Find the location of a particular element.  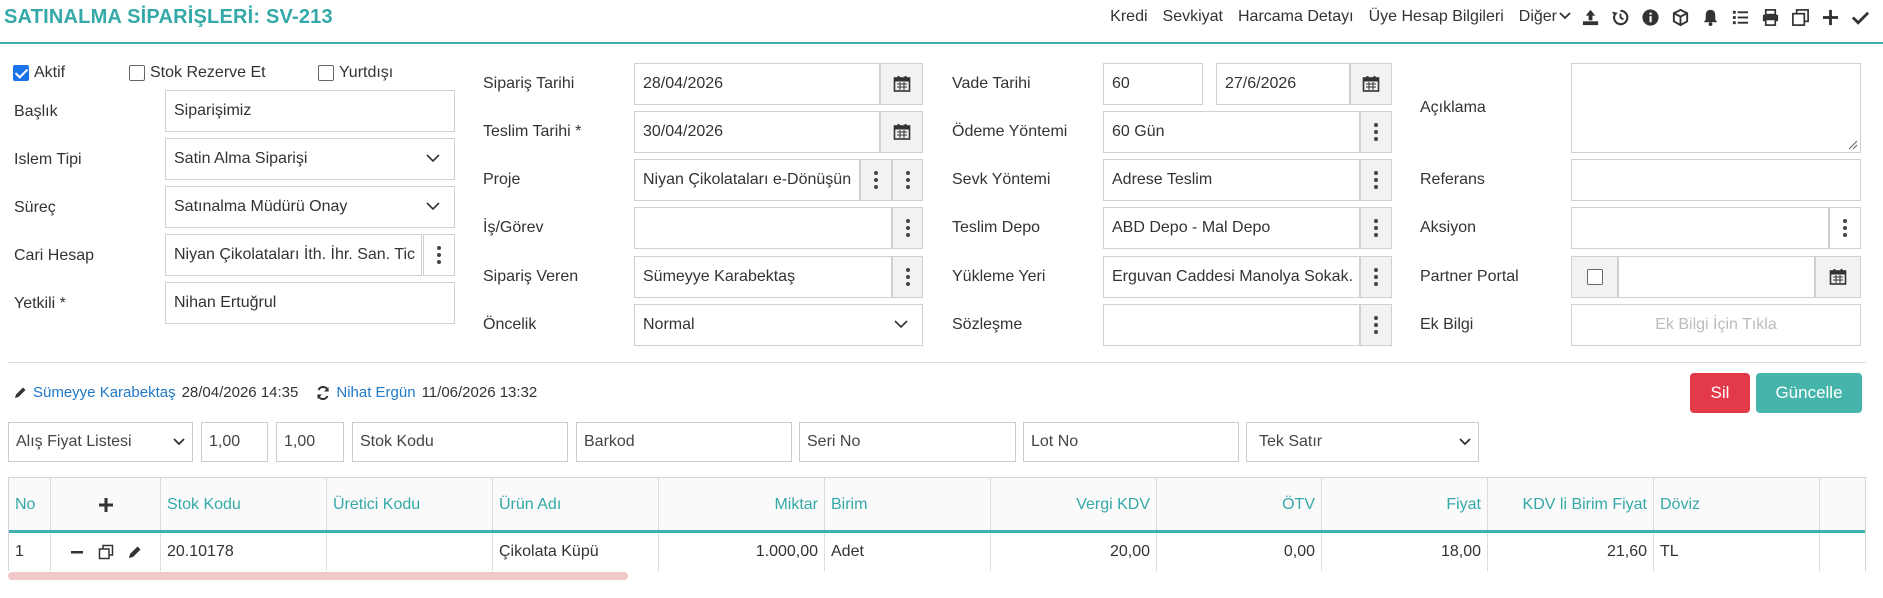

uye-hesap-bilgileri-link: Üye Hesap Bilgileri is located at coordinates (1436, 17).